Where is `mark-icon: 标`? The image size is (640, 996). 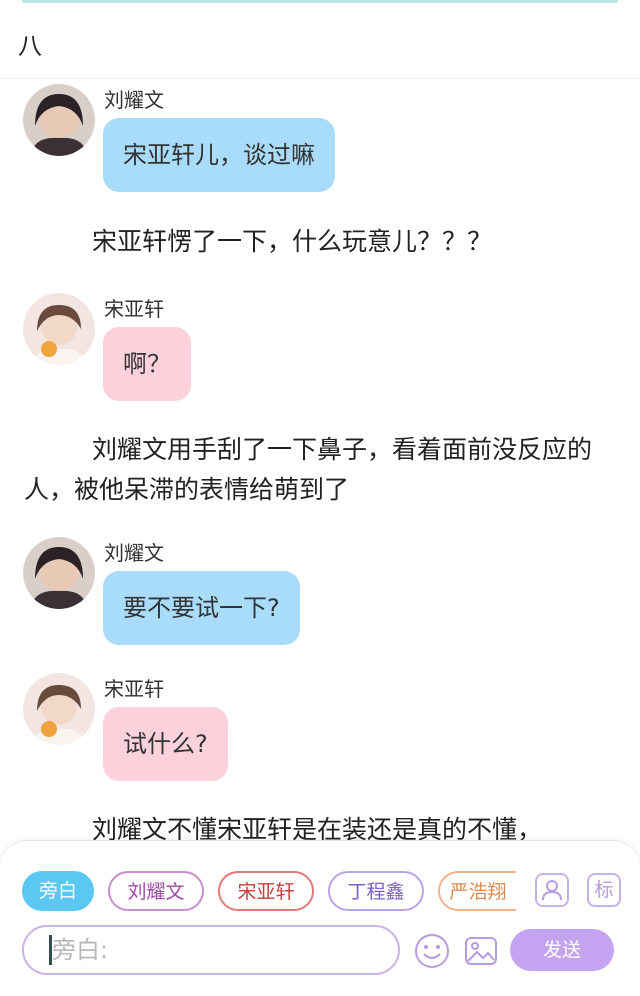
mark-icon: 标 is located at coordinates (604, 890).